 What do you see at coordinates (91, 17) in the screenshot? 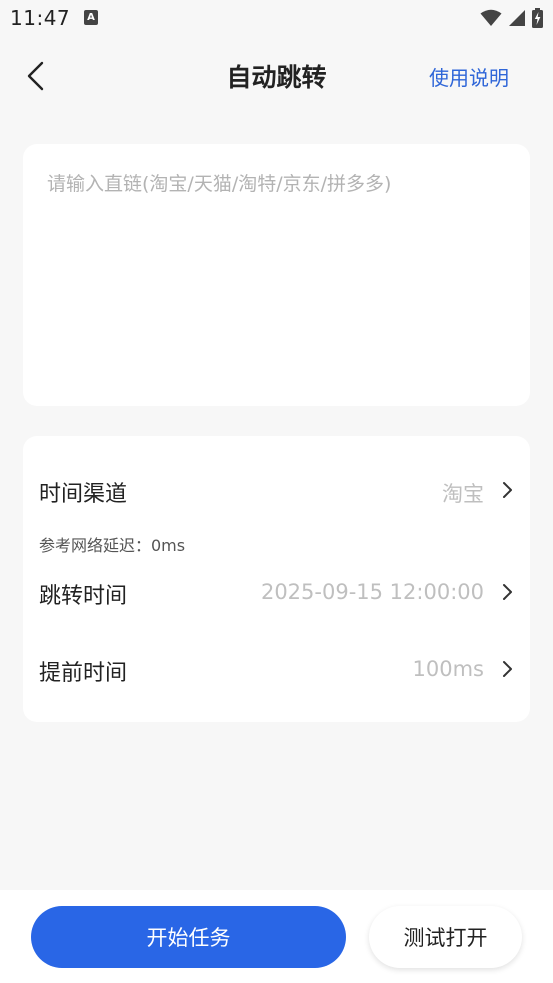
I see `notification-a-icon: A` at bounding box center [91, 17].